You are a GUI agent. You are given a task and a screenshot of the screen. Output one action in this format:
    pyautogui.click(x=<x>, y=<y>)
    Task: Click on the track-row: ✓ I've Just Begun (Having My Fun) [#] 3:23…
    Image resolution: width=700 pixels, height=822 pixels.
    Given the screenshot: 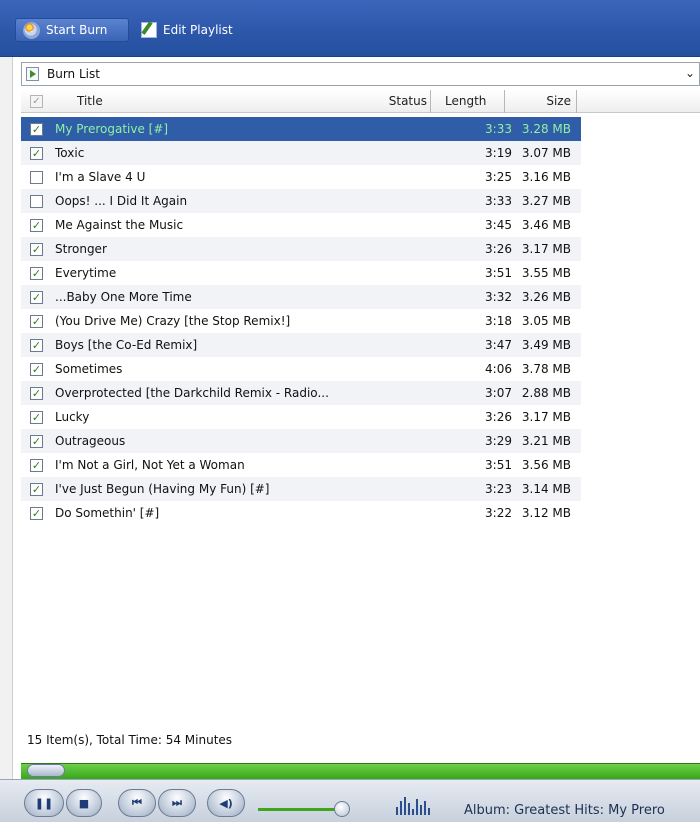 What is the action you would take?
    pyautogui.click(x=301, y=489)
    